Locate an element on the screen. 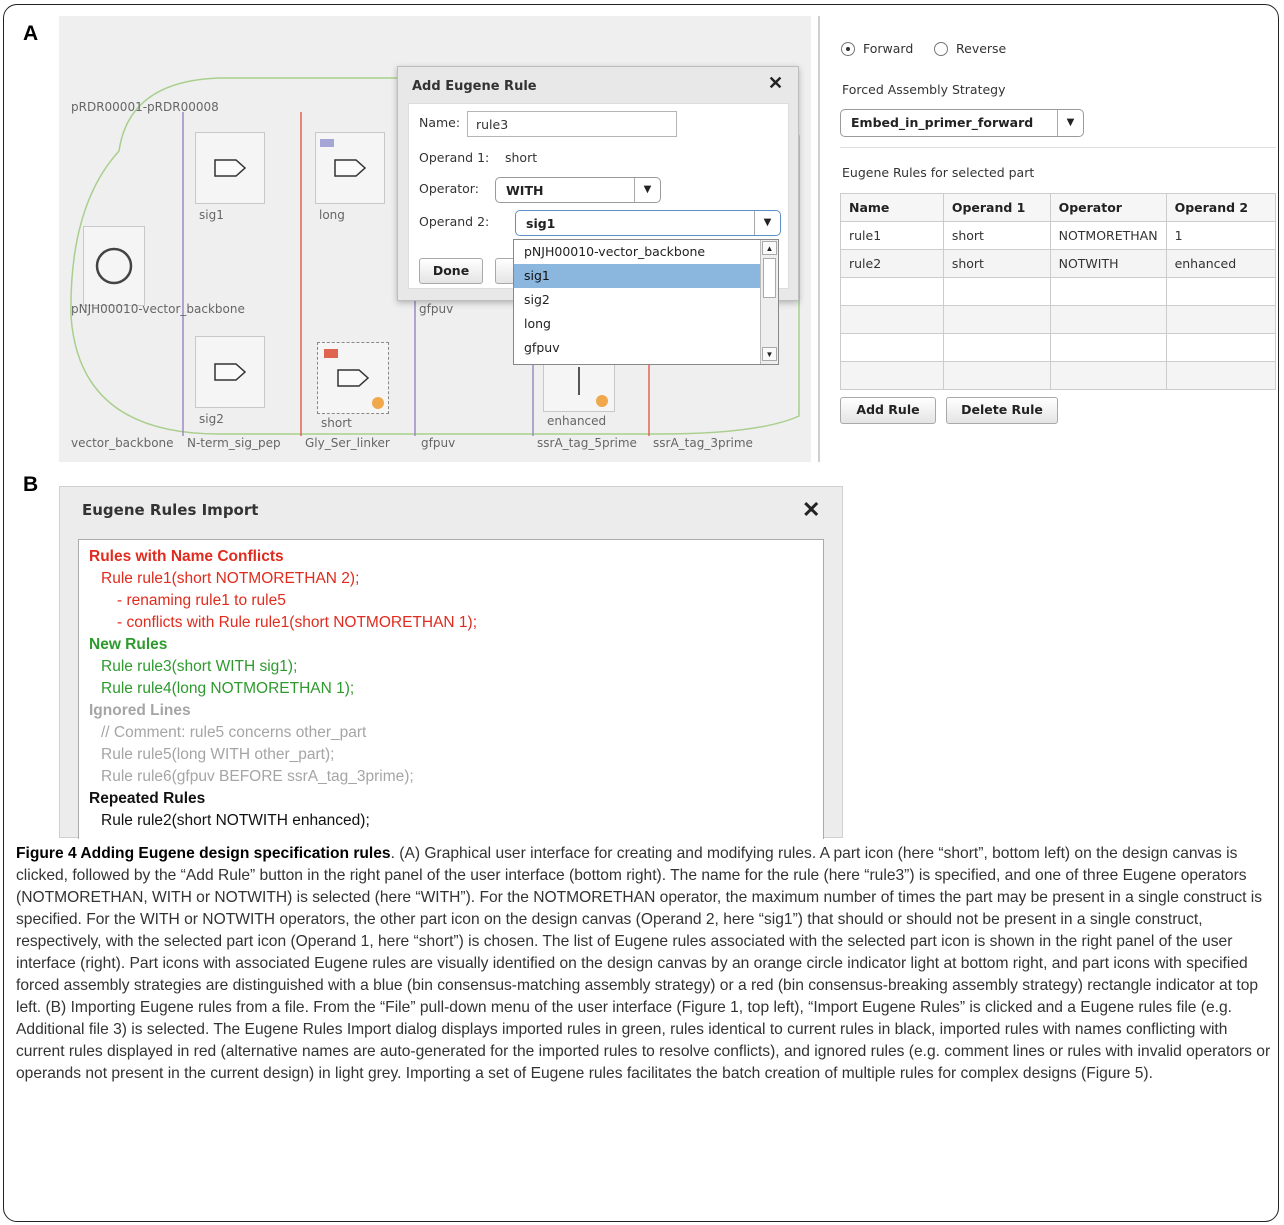 The height and width of the screenshot is (1225, 1284). part-sig2 is located at coordinates (230, 372).